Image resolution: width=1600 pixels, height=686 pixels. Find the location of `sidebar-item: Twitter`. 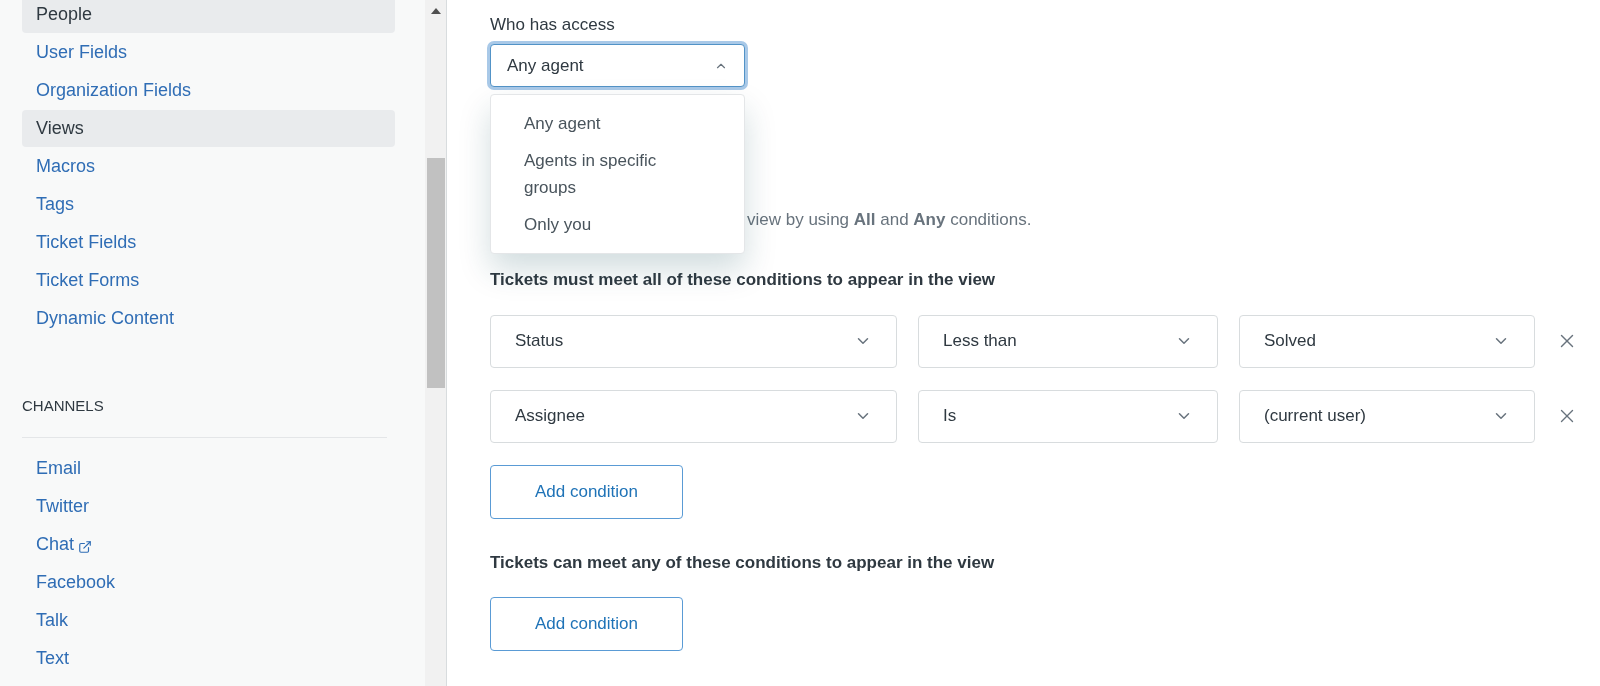

sidebar-item: Twitter is located at coordinates (208, 506).